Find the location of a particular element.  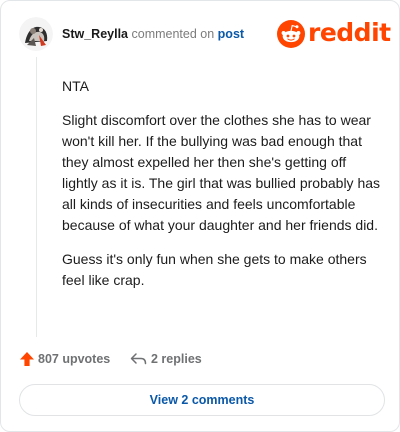

comment-byline: Stw_Reylla commented on post is located at coordinates (153, 34).